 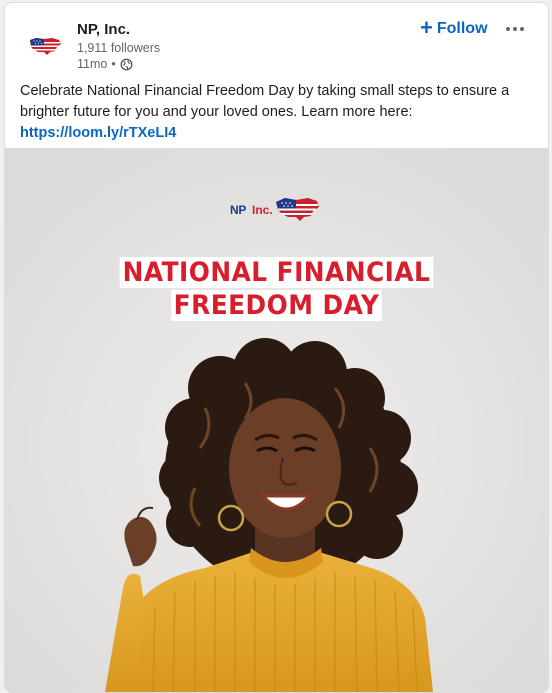 I want to click on follow-button: + Follow, so click(x=454, y=29).